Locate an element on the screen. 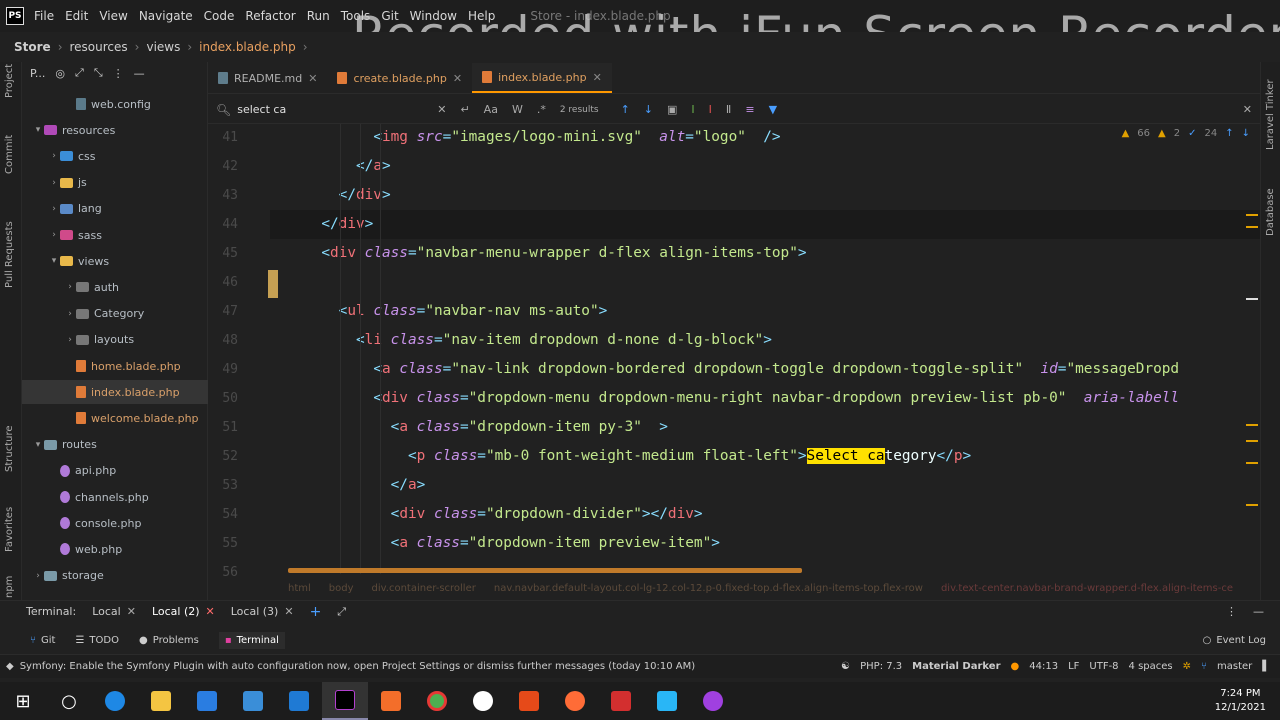 This screenshot has height=720, width=1280. taskbar-recorder is located at coordinates (621, 701).